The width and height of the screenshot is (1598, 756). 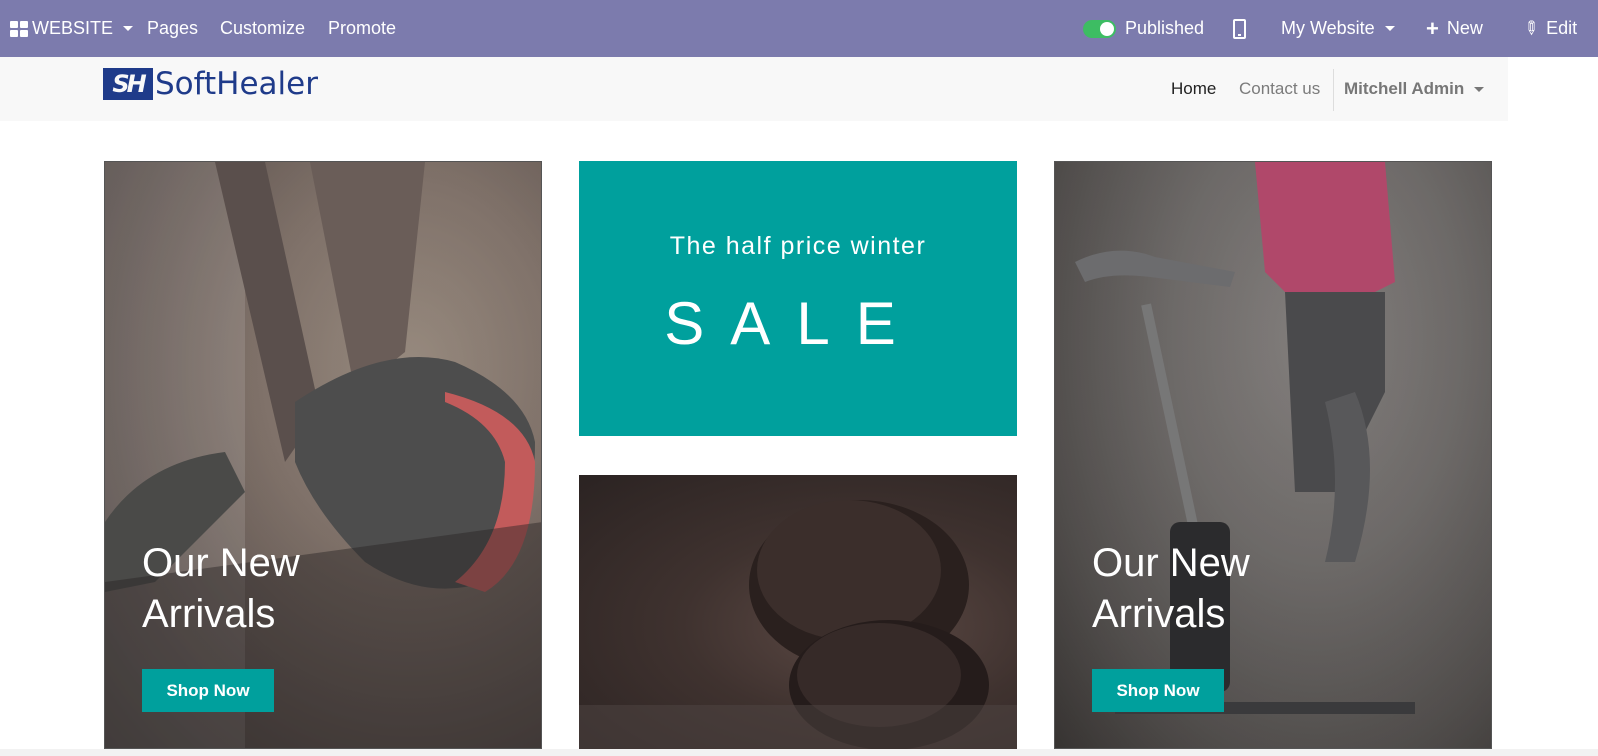 I want to click on sale-banner: The half price winter SALE, so click(x=798, y=298).